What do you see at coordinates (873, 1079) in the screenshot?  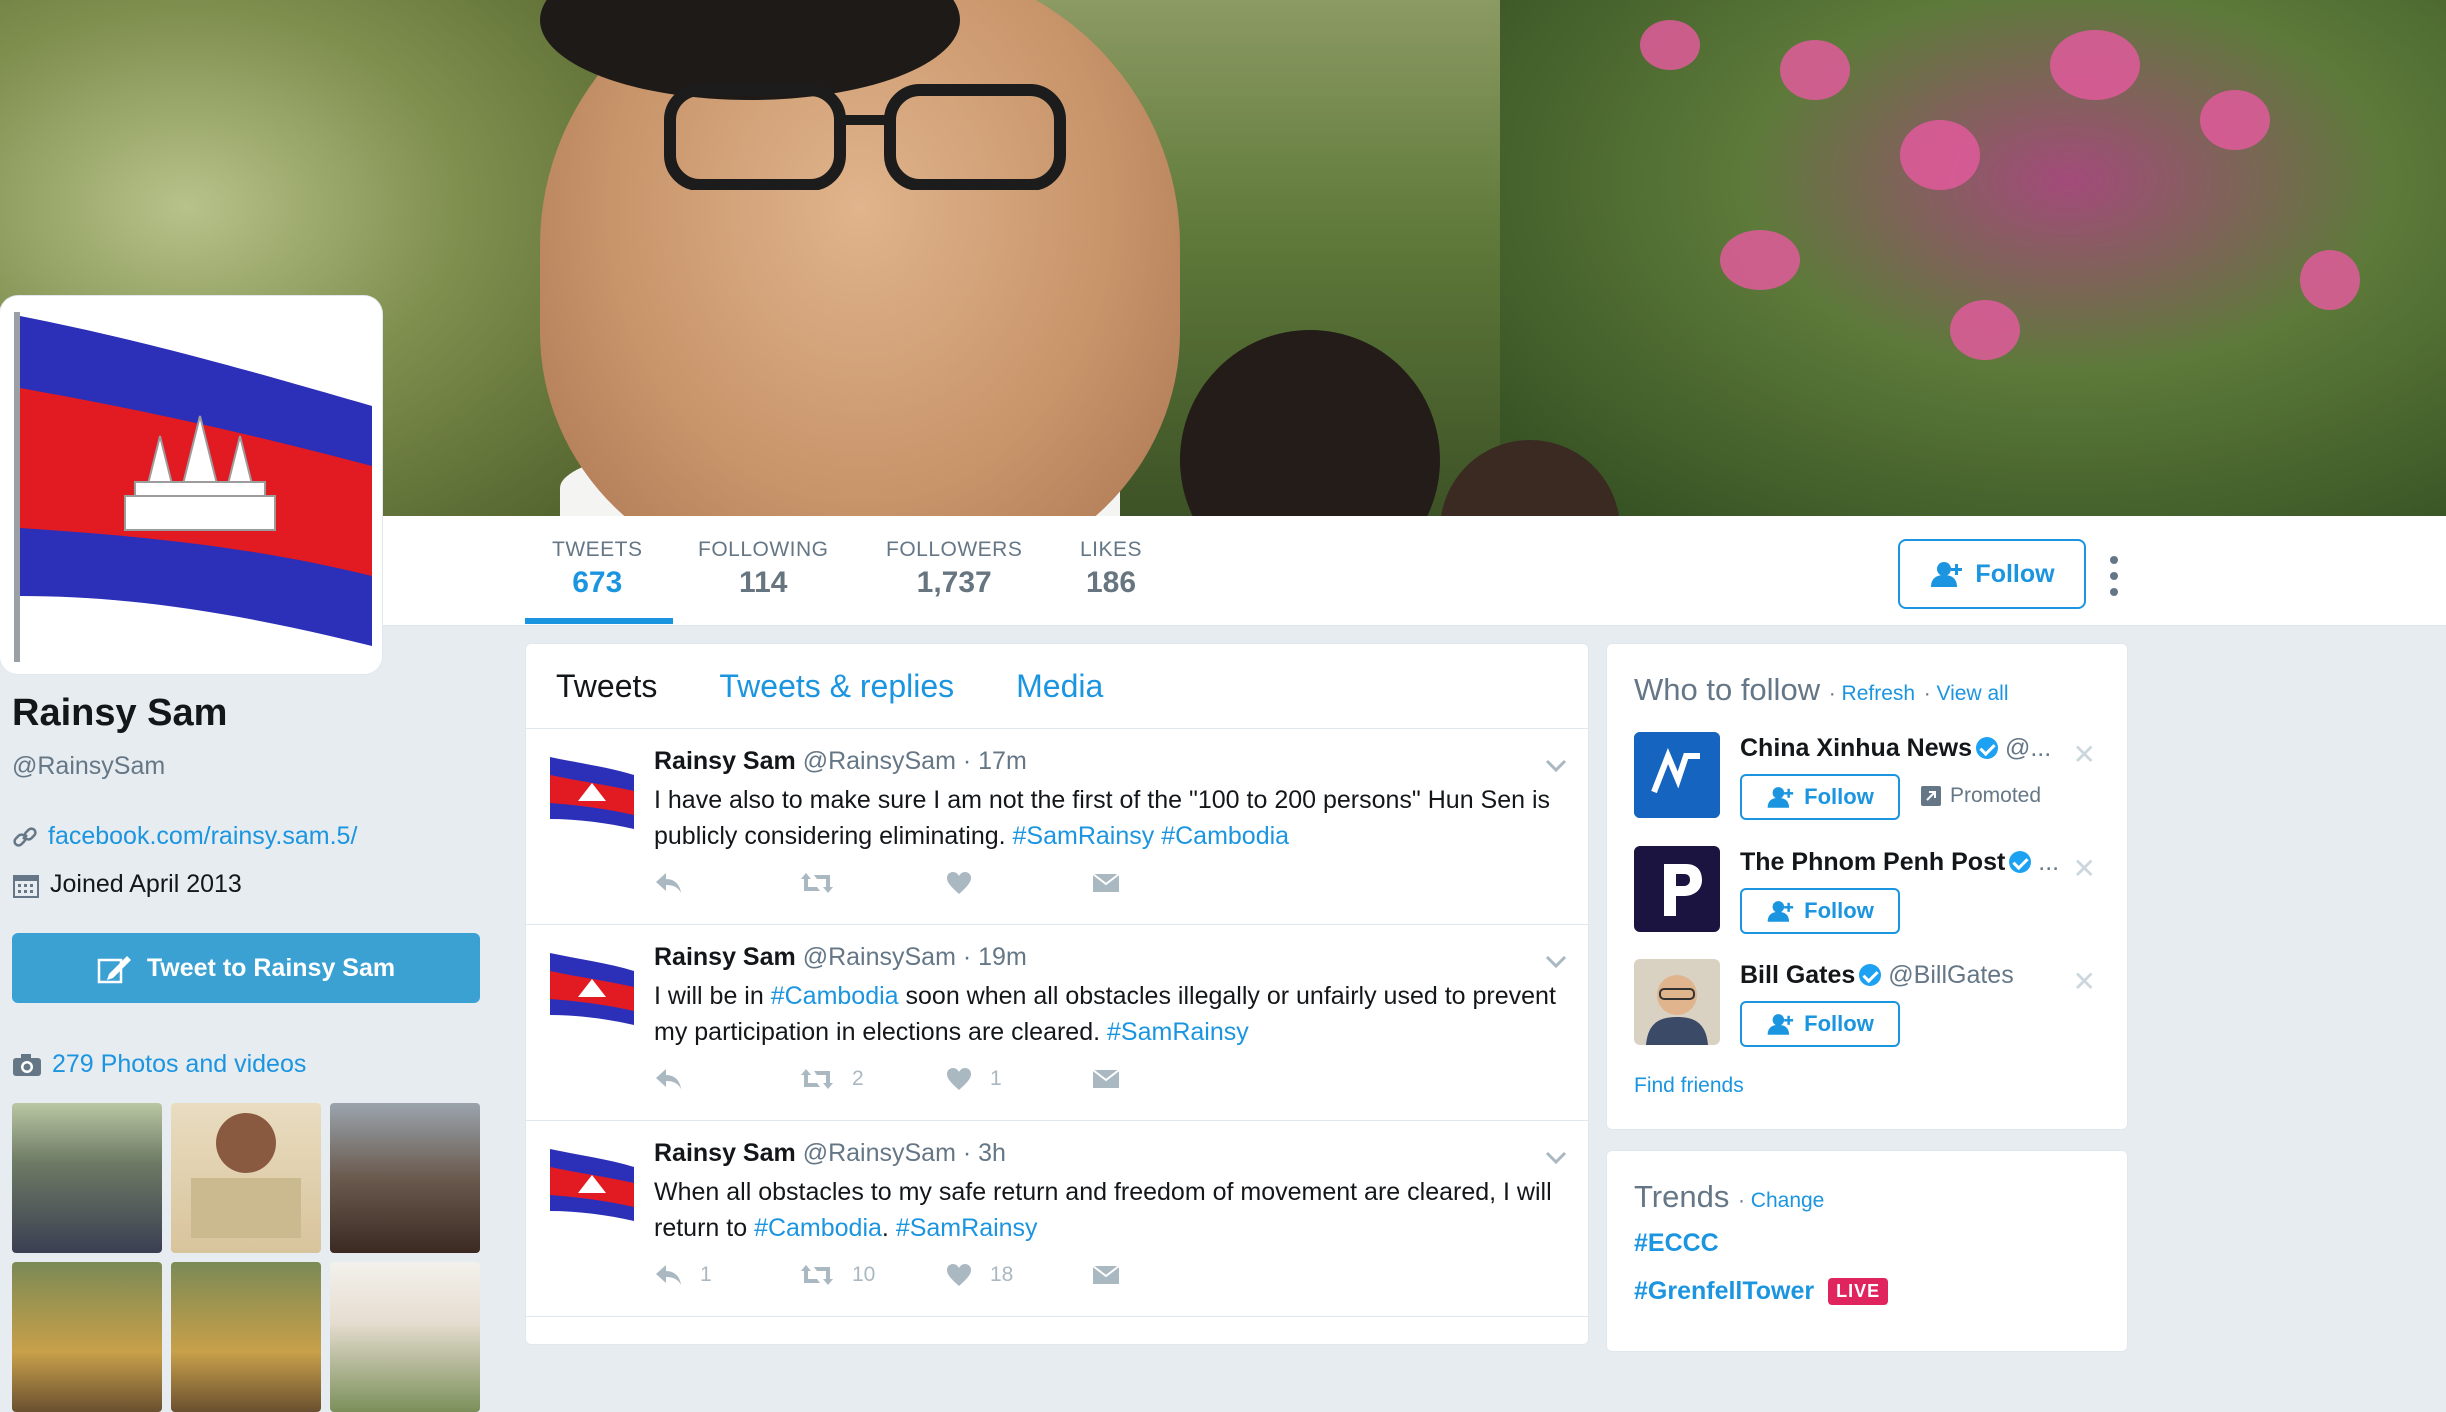 I see `retweet-button: 2` at bounding box center [873, 1079].